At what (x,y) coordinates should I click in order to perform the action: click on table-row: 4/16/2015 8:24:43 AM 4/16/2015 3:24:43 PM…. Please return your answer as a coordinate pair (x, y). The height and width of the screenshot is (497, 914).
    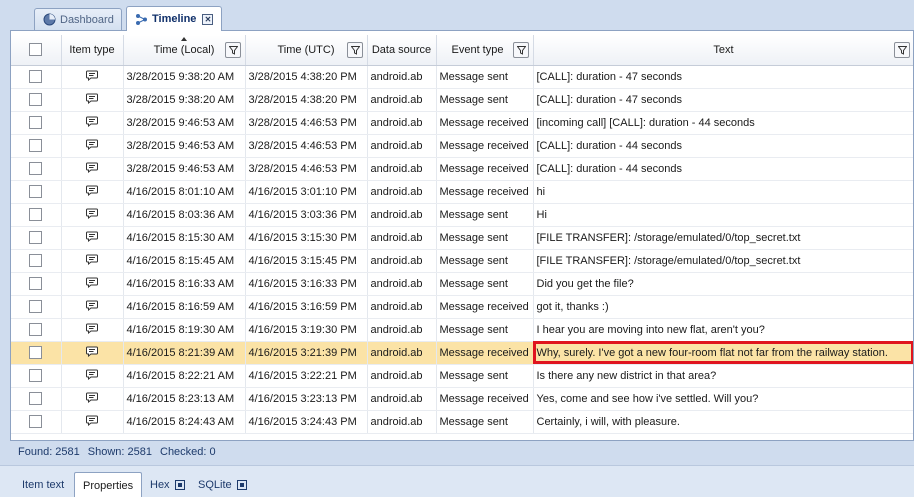
    Looking at the image, I should click on (462, 422).